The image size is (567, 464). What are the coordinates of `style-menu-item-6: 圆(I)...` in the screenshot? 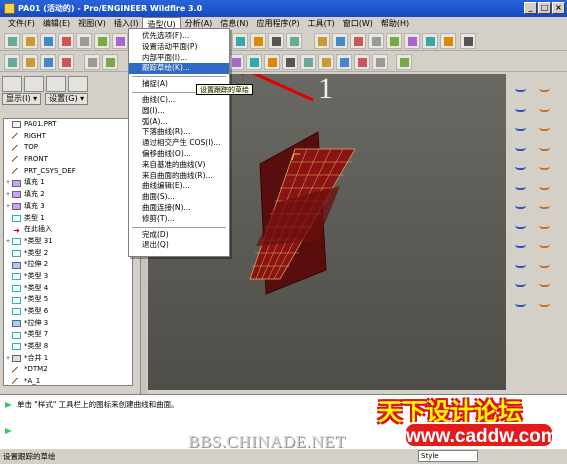 It's located at (179, 111).